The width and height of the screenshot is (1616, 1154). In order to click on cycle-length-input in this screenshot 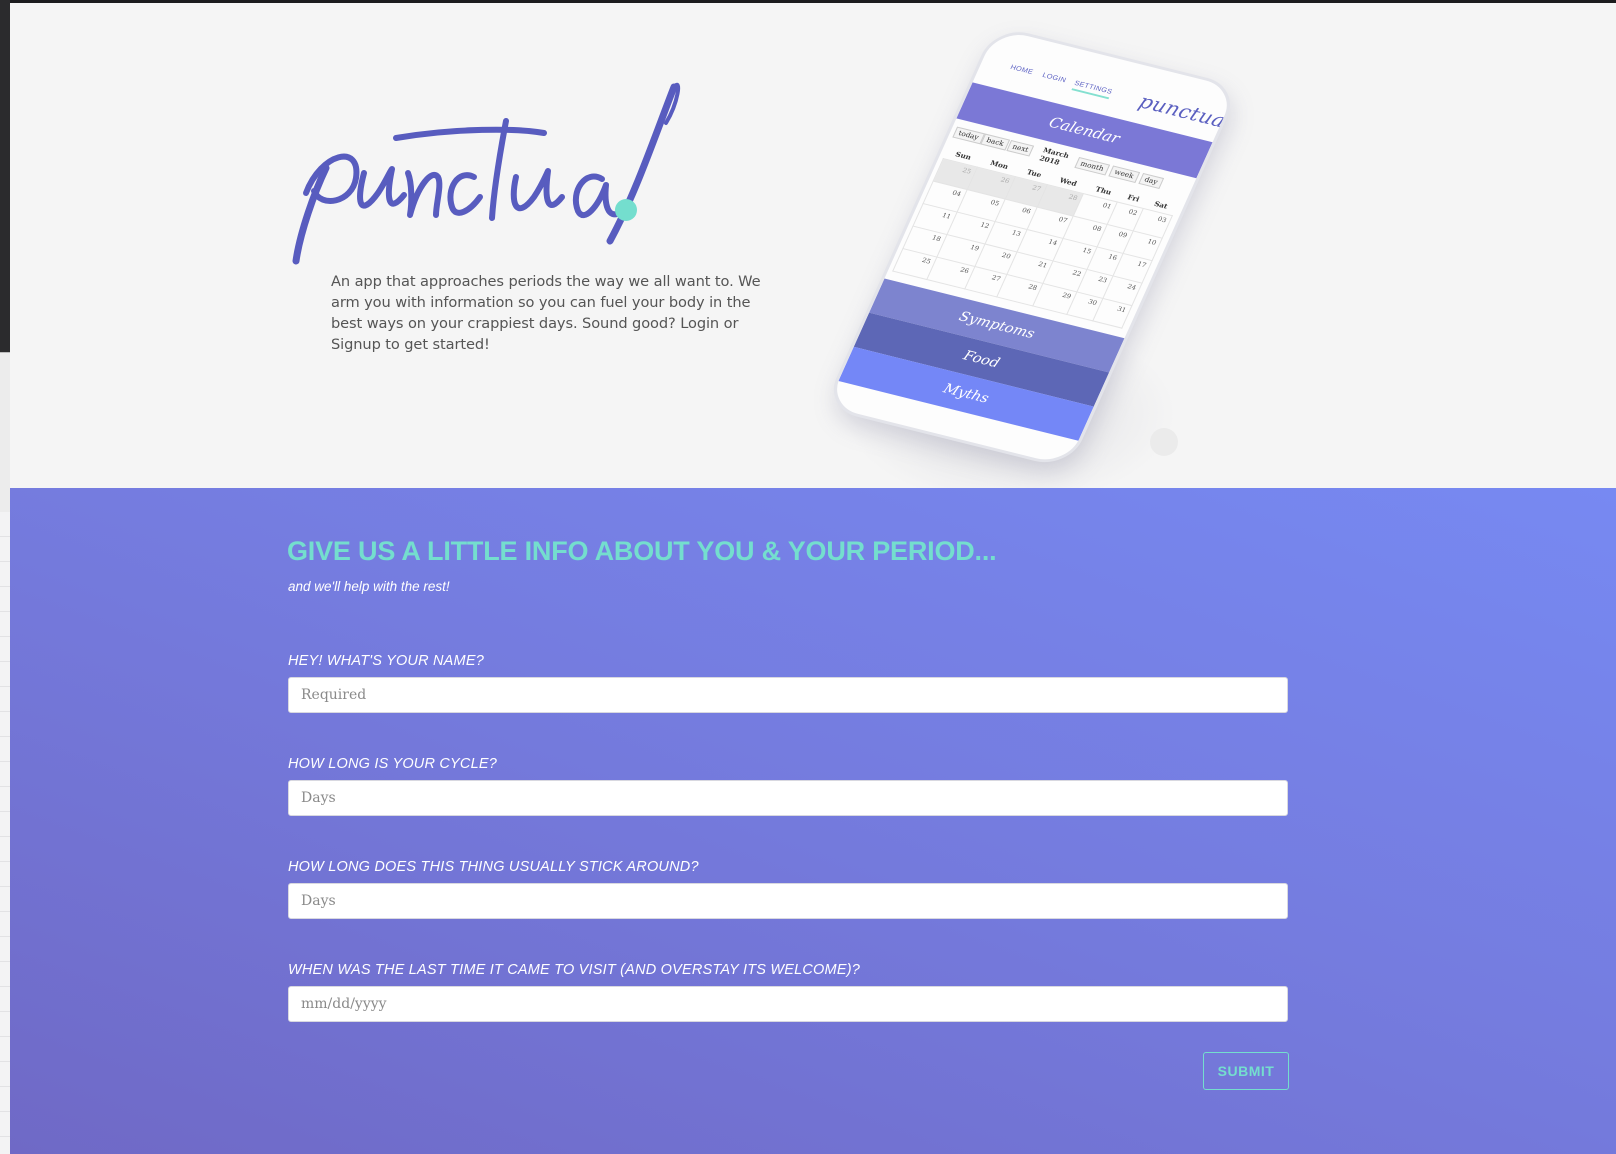, I will do `click(788, 798)`.